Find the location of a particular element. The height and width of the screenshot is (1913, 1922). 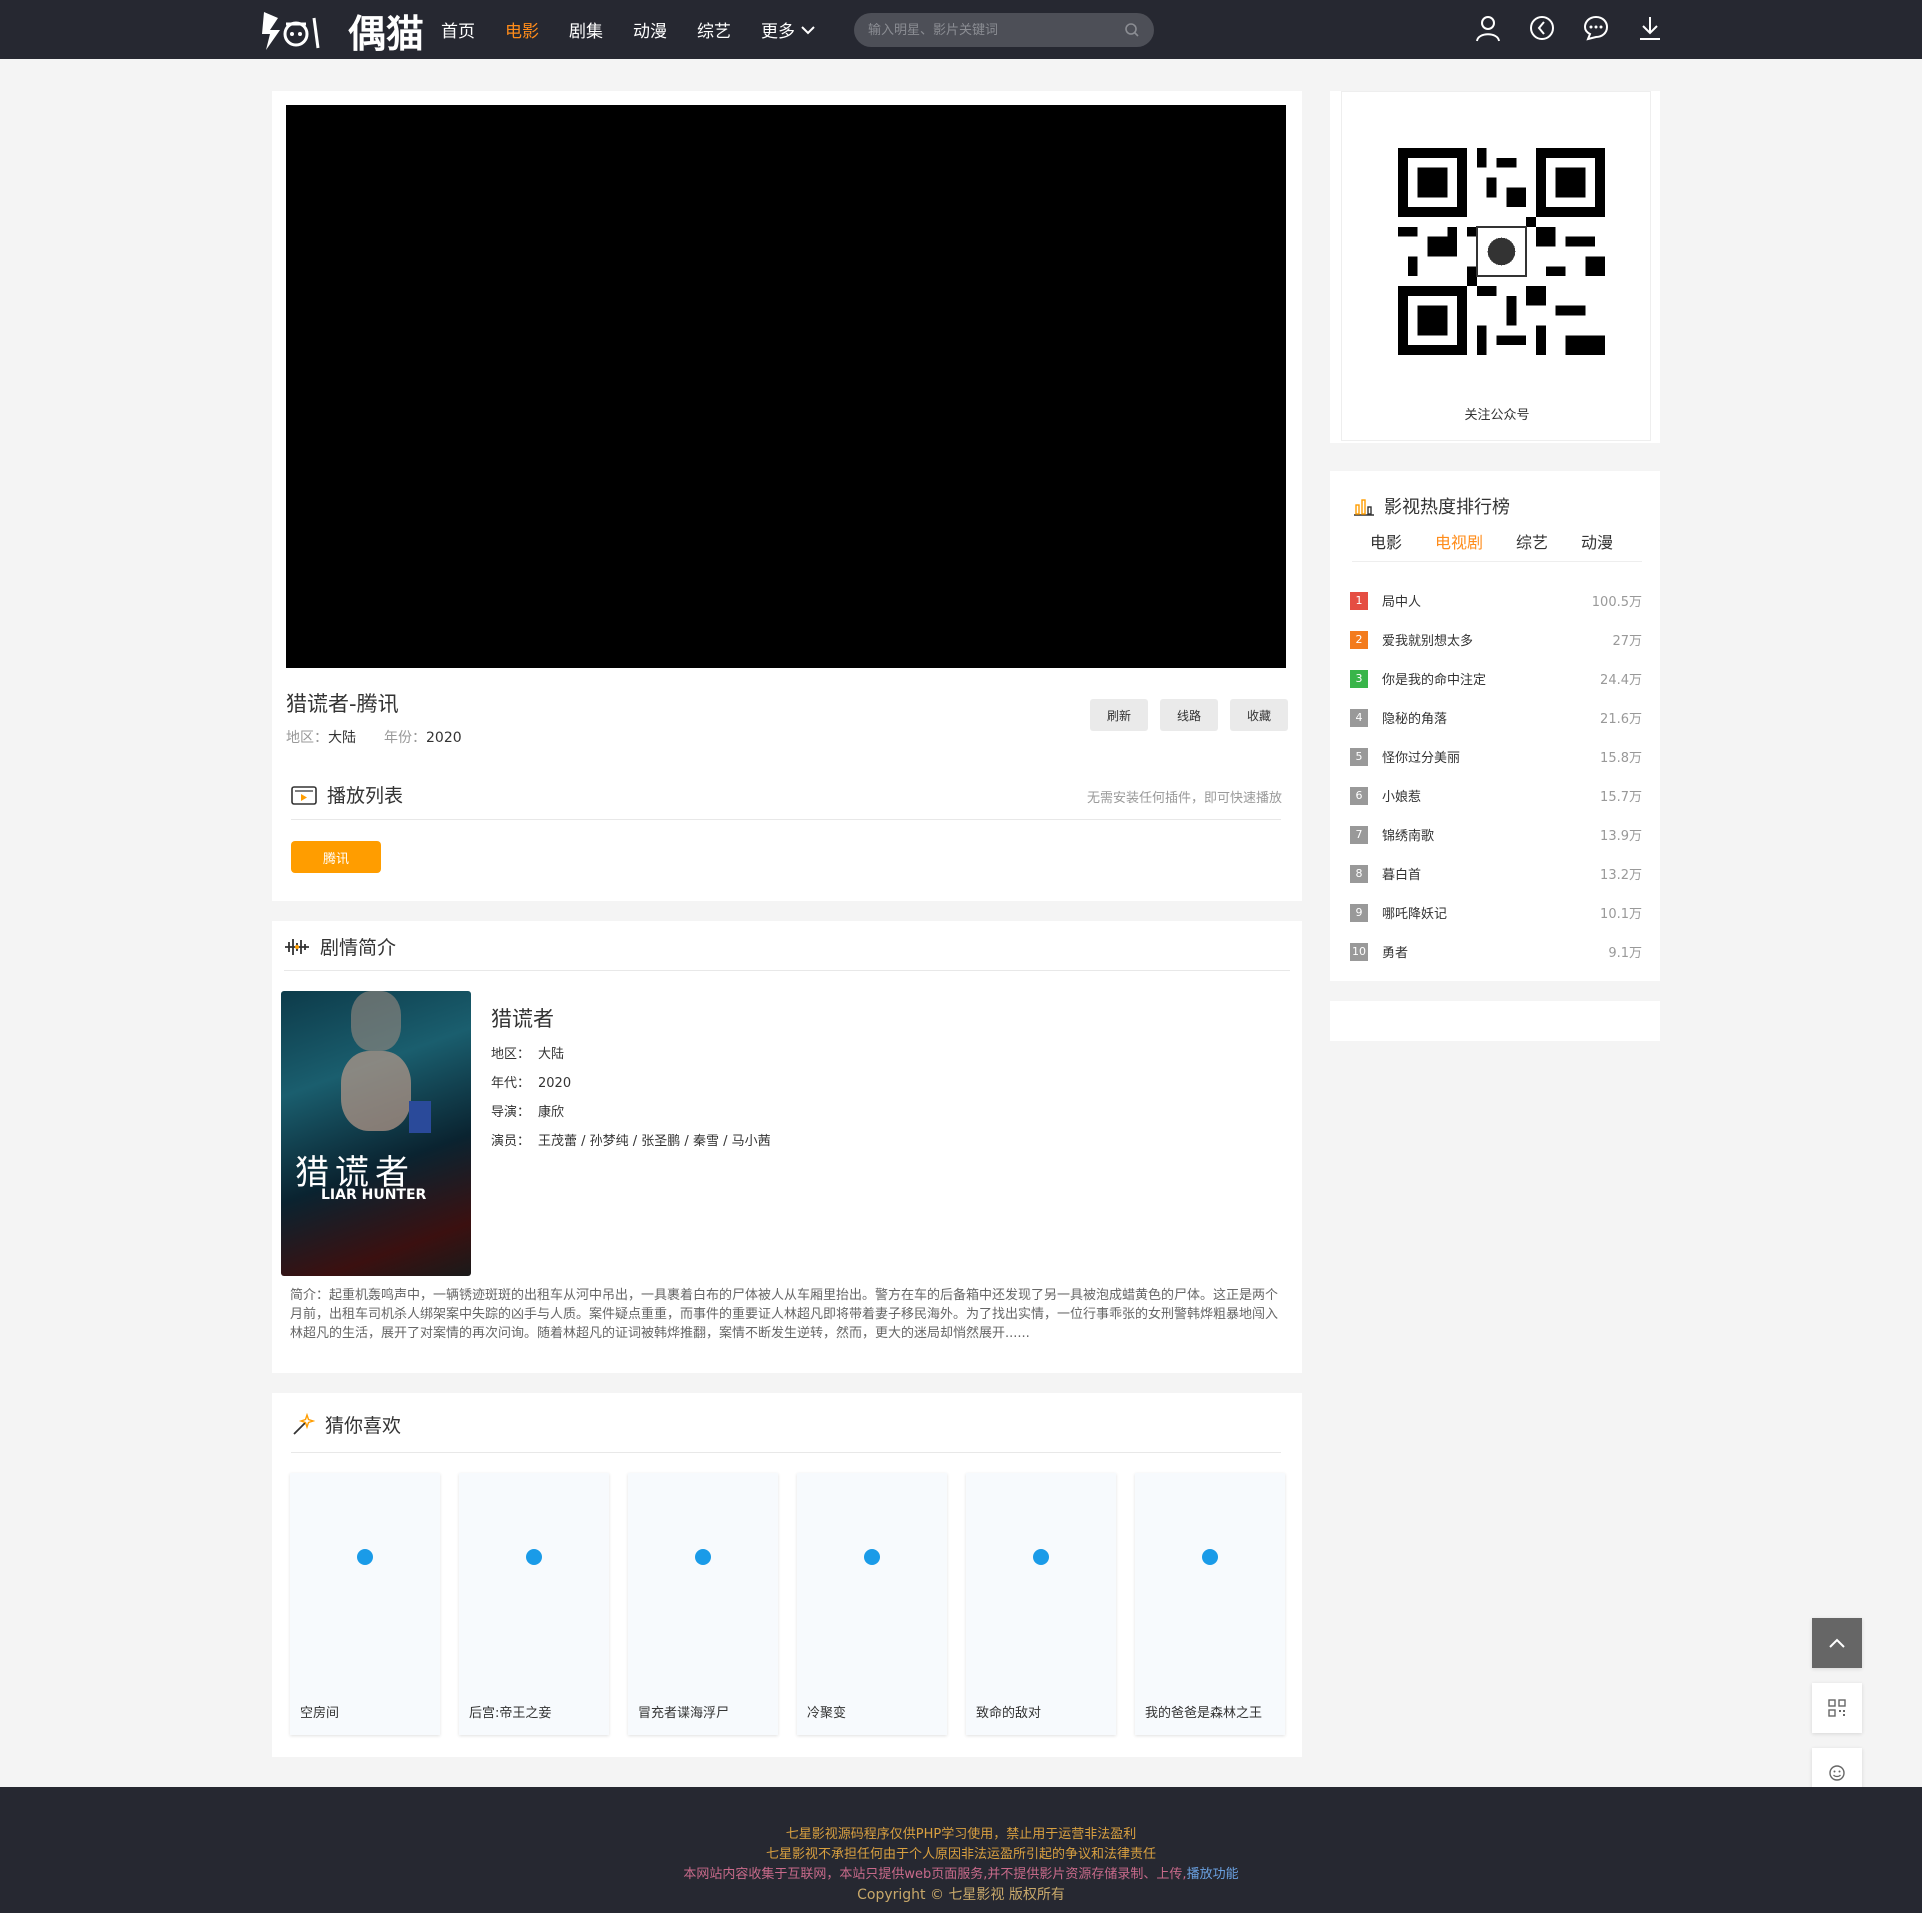

movie-name: 猎谎者 is located at coordinates (522, 1019).